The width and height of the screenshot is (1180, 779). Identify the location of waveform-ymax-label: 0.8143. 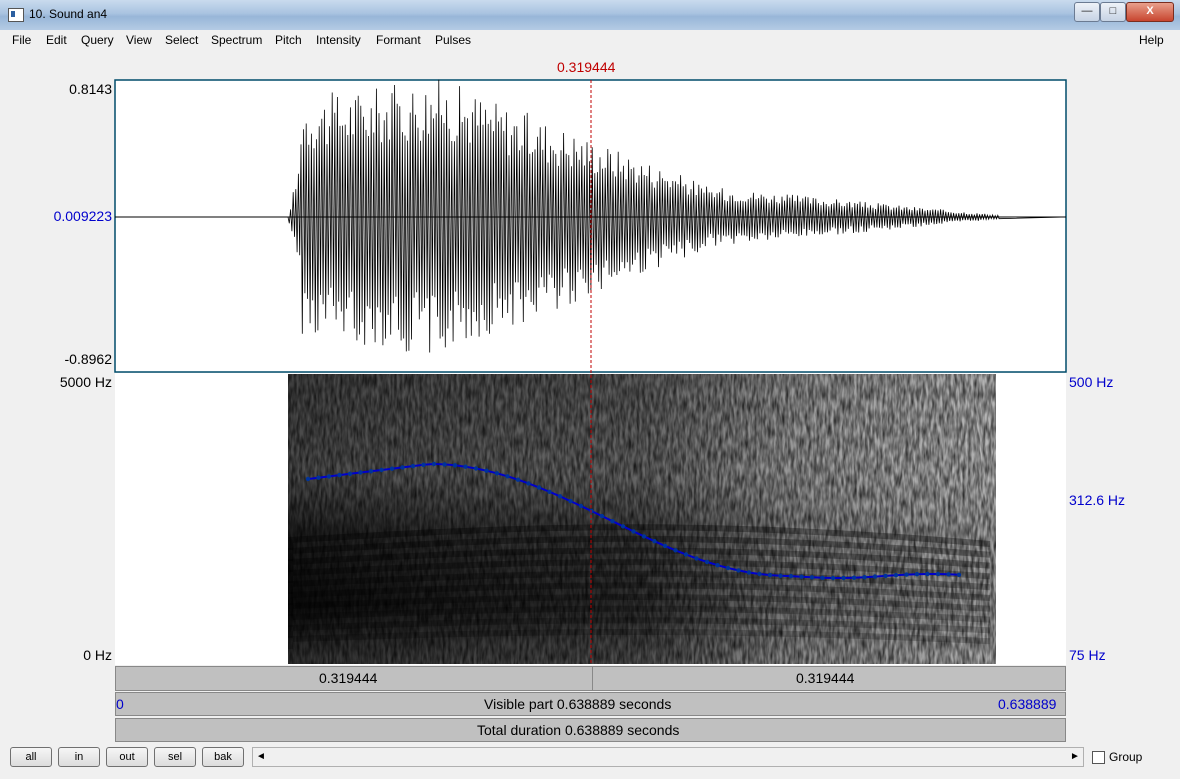
(90, 89).